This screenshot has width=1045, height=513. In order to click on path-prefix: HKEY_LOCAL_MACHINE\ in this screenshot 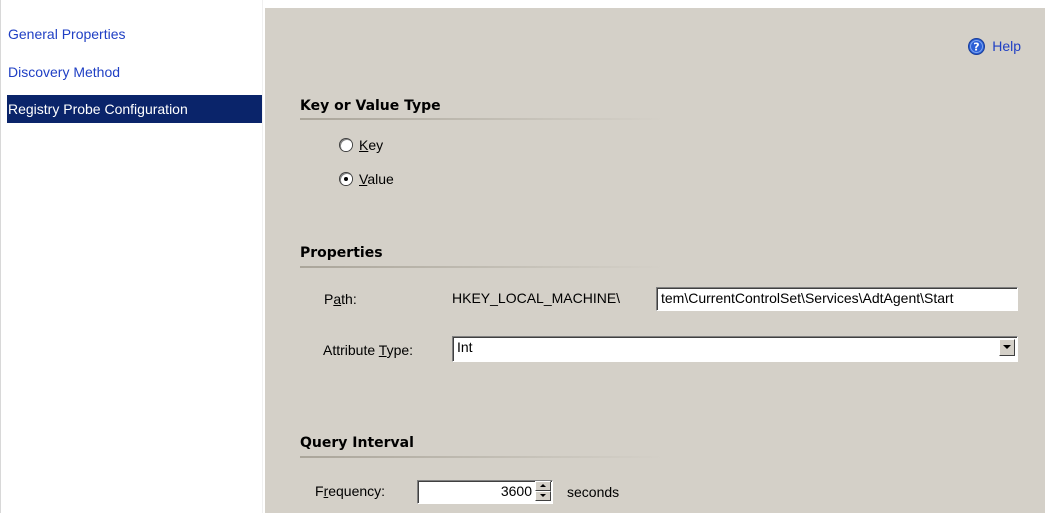, I will do `click(536, 298)`.